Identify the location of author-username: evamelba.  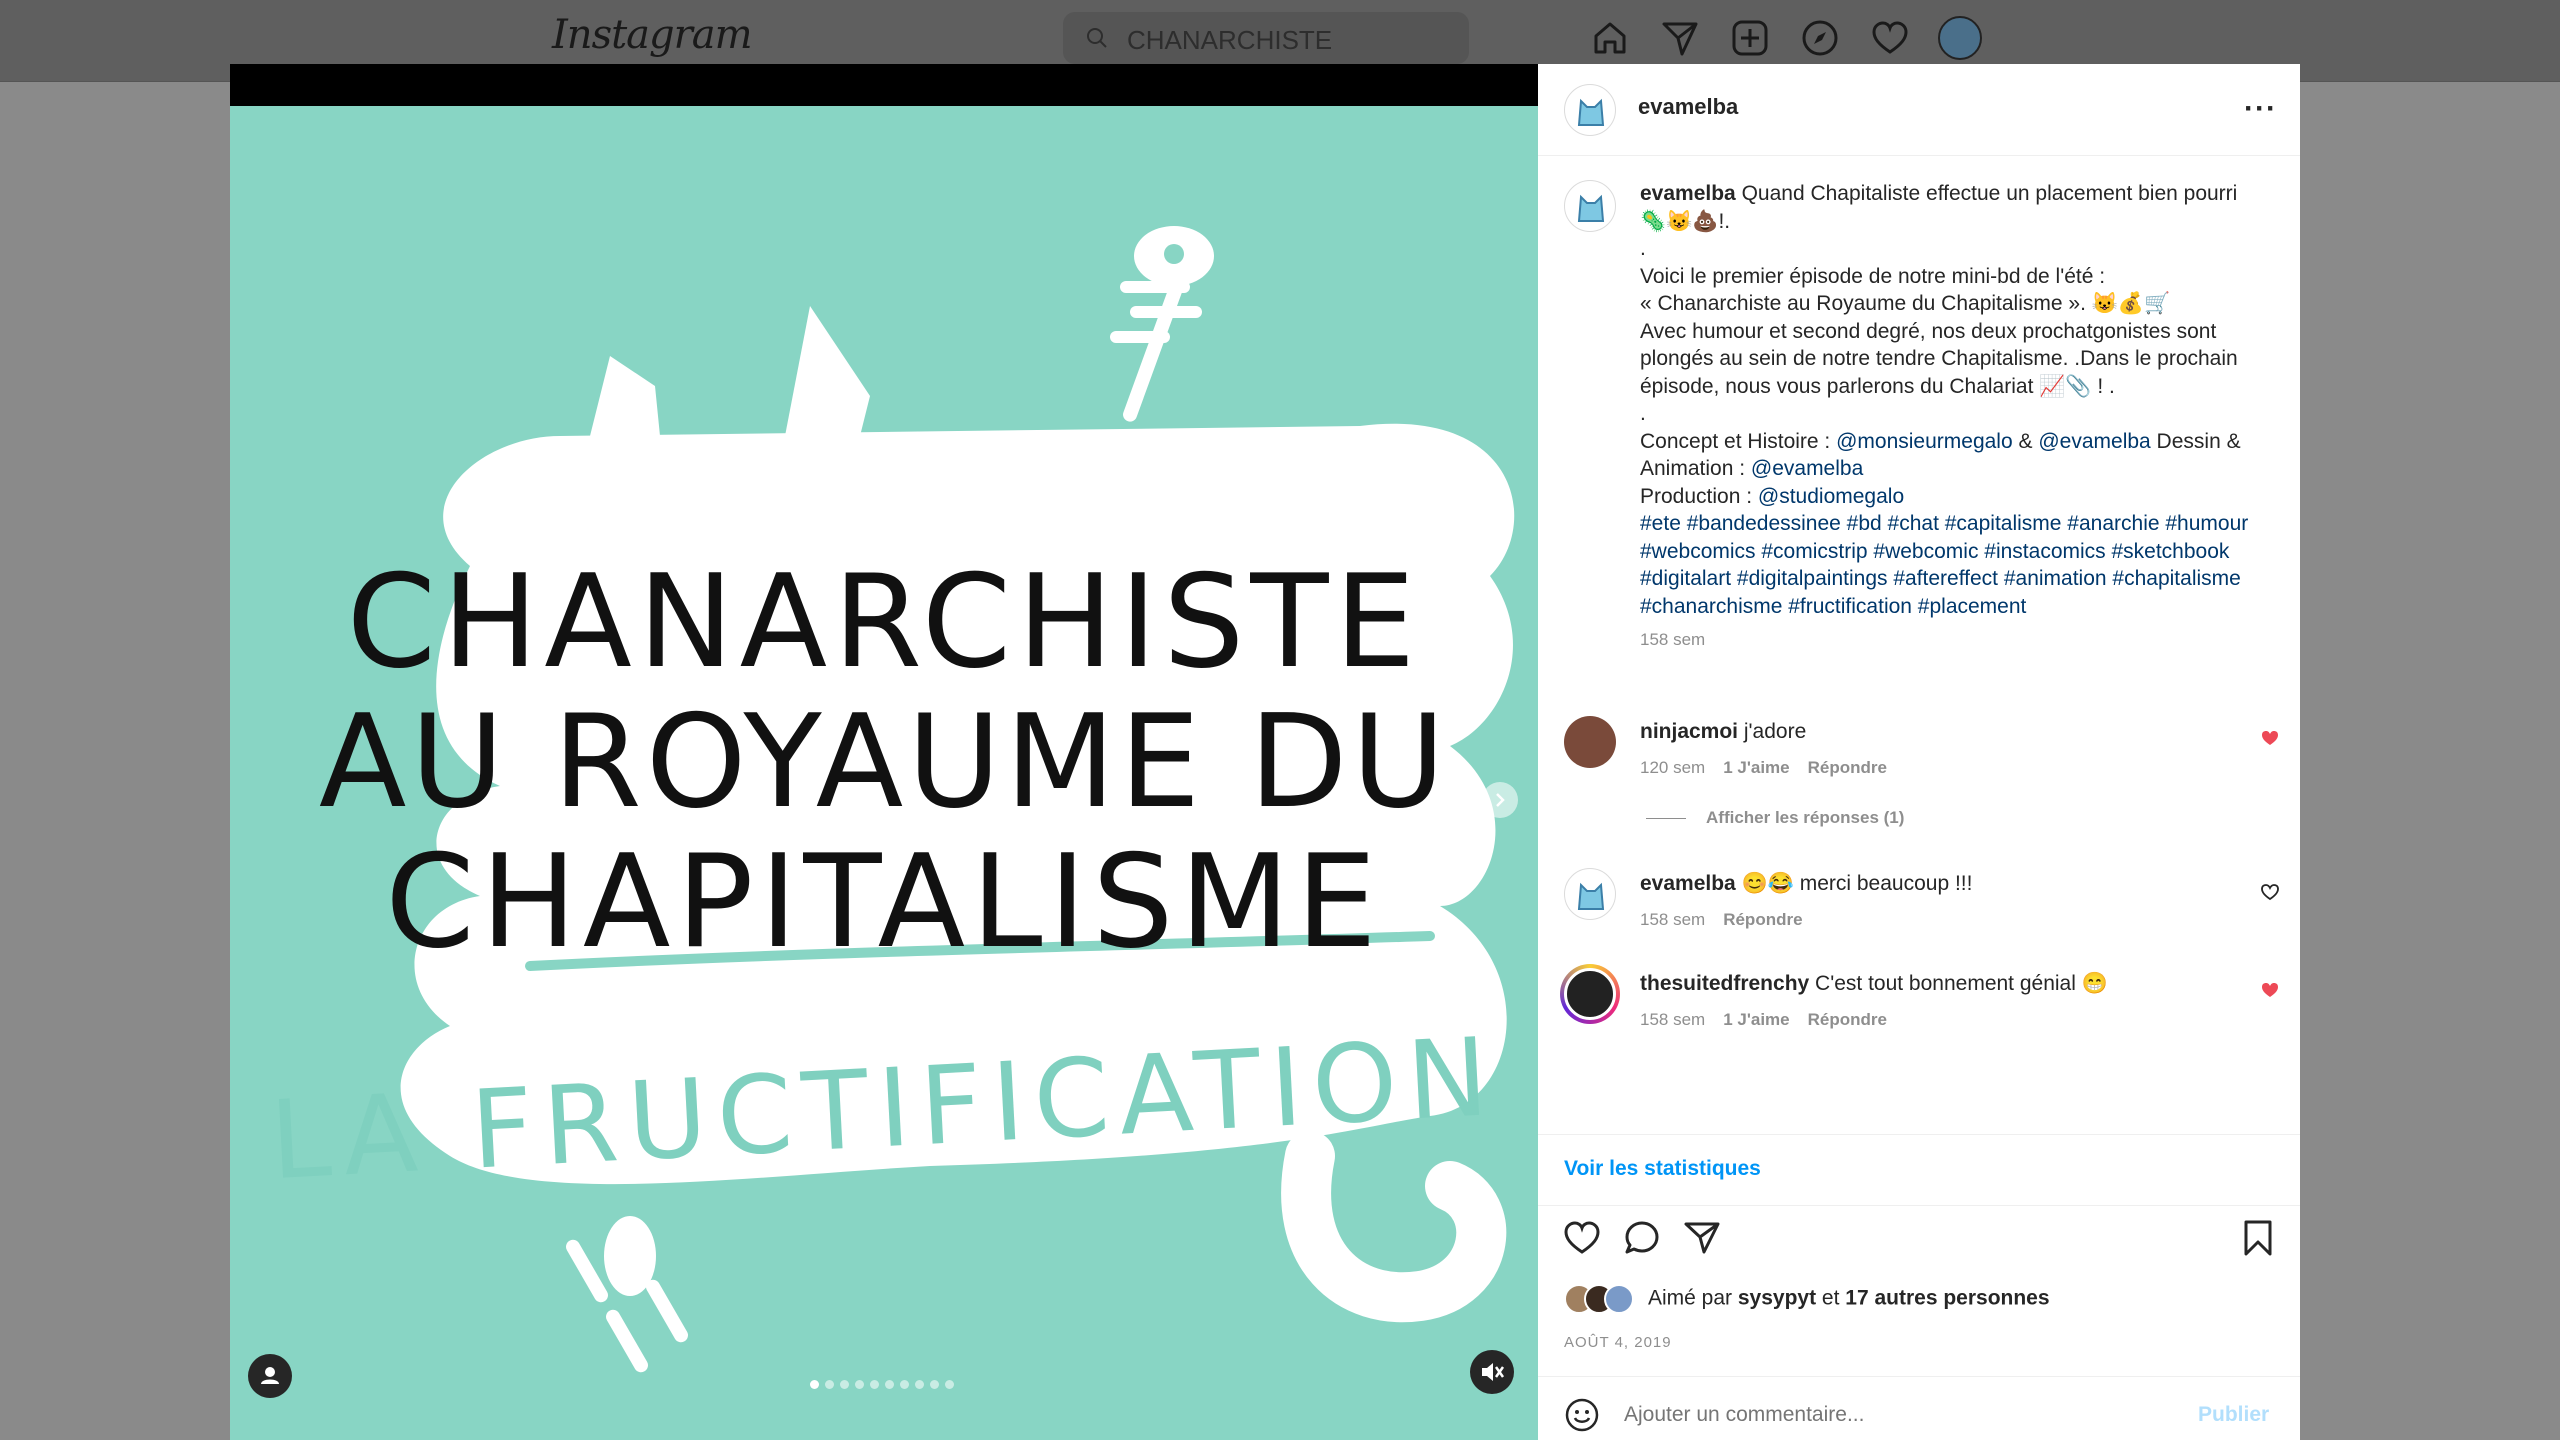
(1688, 107).